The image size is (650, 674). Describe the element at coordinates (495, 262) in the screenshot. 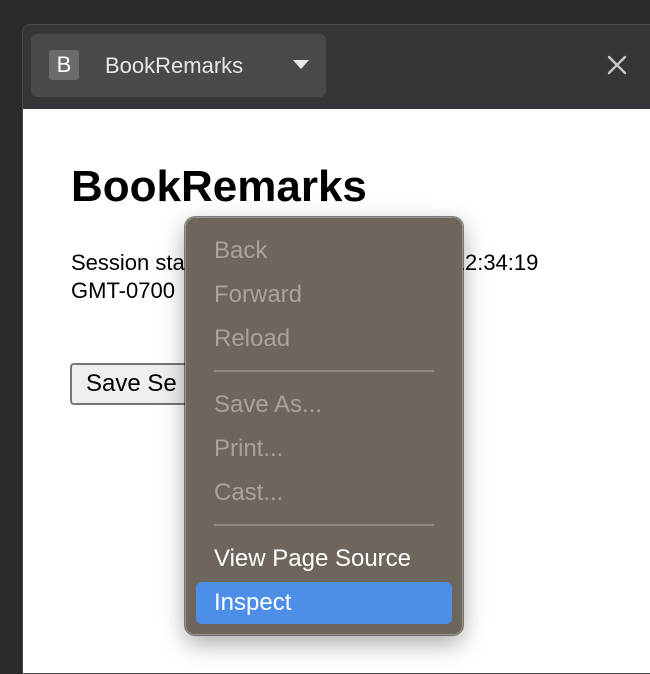

I see `session-line1-right: 12:34:19` at that location.